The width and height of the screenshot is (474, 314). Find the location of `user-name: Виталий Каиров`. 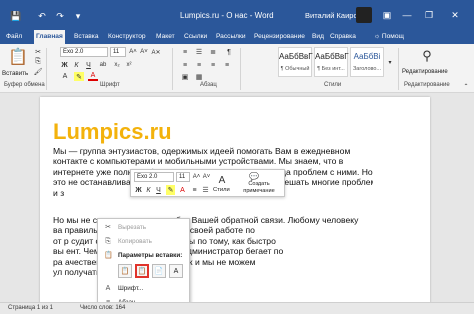

user-name: Виталий Каиров is located at coordinates (333, 15).